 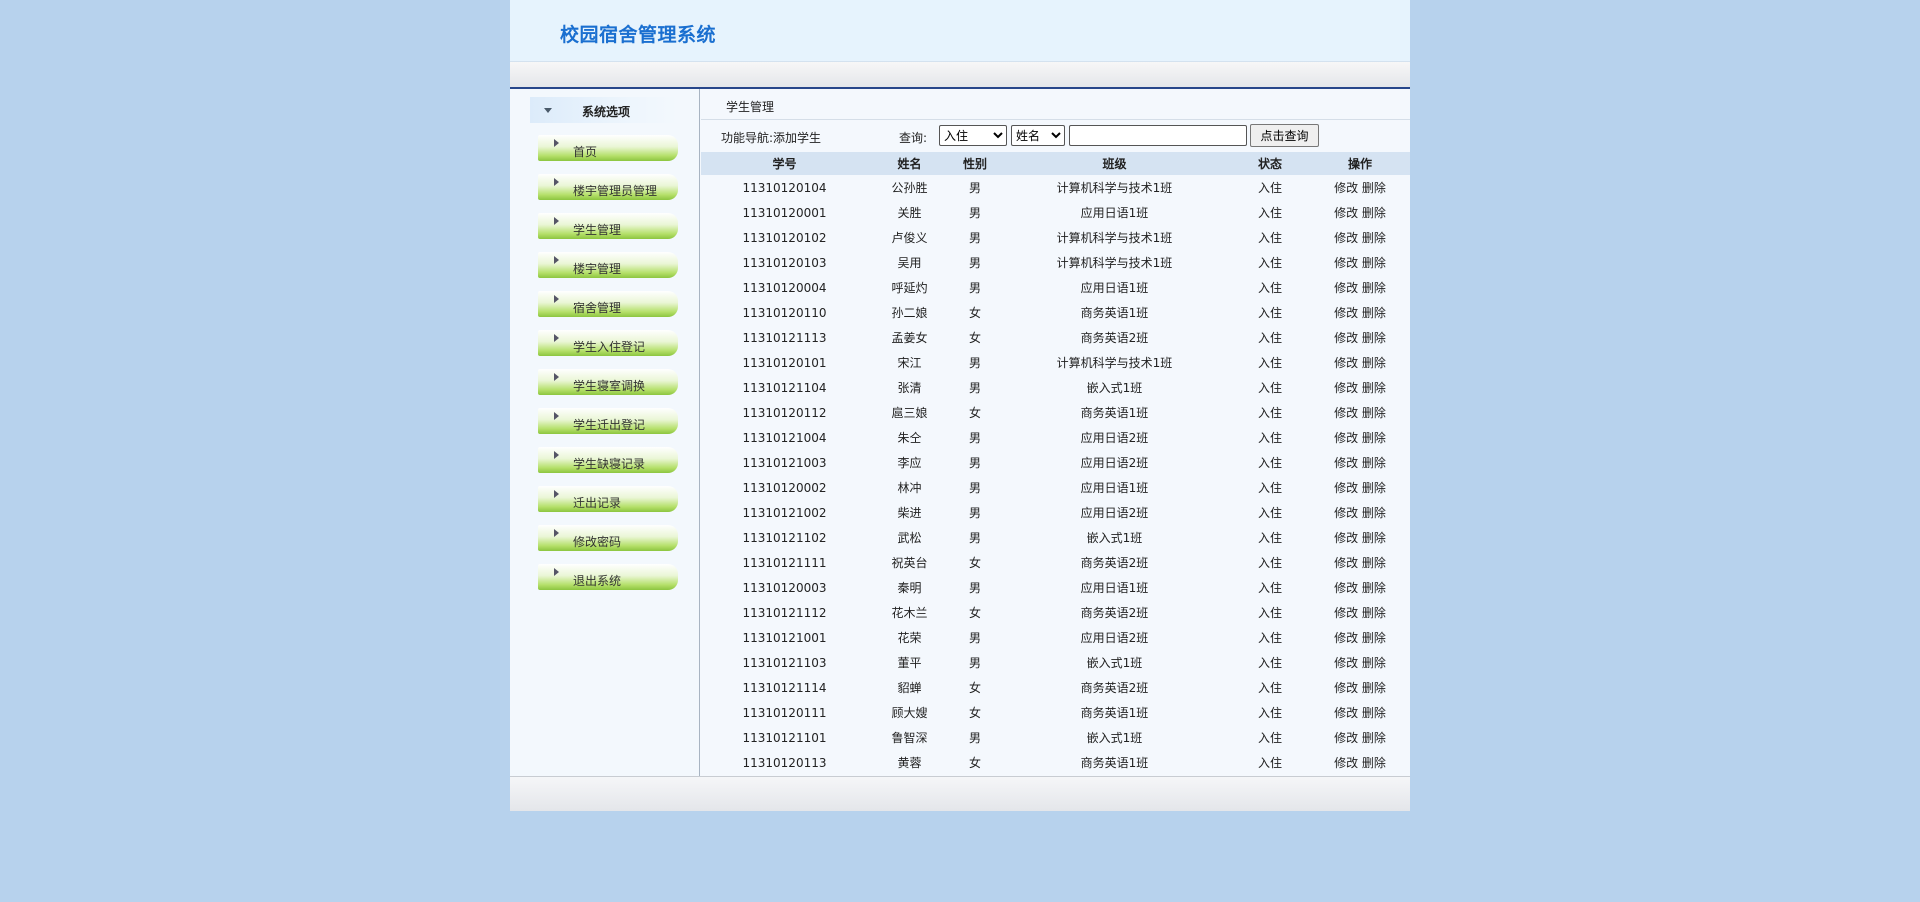 I want to click on student-id-cell: 11310121002, so click(x=784, y=512).